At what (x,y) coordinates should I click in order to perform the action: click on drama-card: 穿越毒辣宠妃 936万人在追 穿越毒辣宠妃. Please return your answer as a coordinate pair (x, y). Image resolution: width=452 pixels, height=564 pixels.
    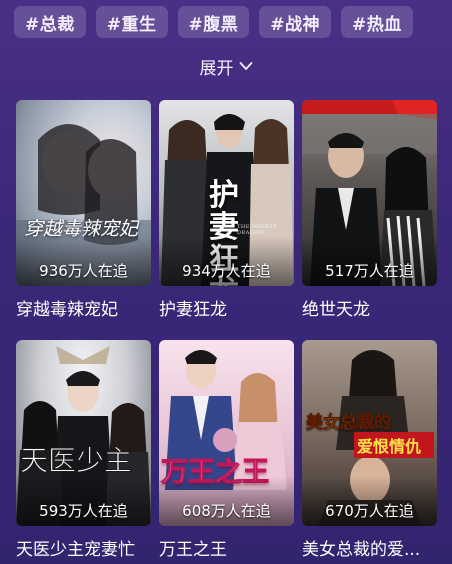
    Looking at the image, I should click on (83, 210).